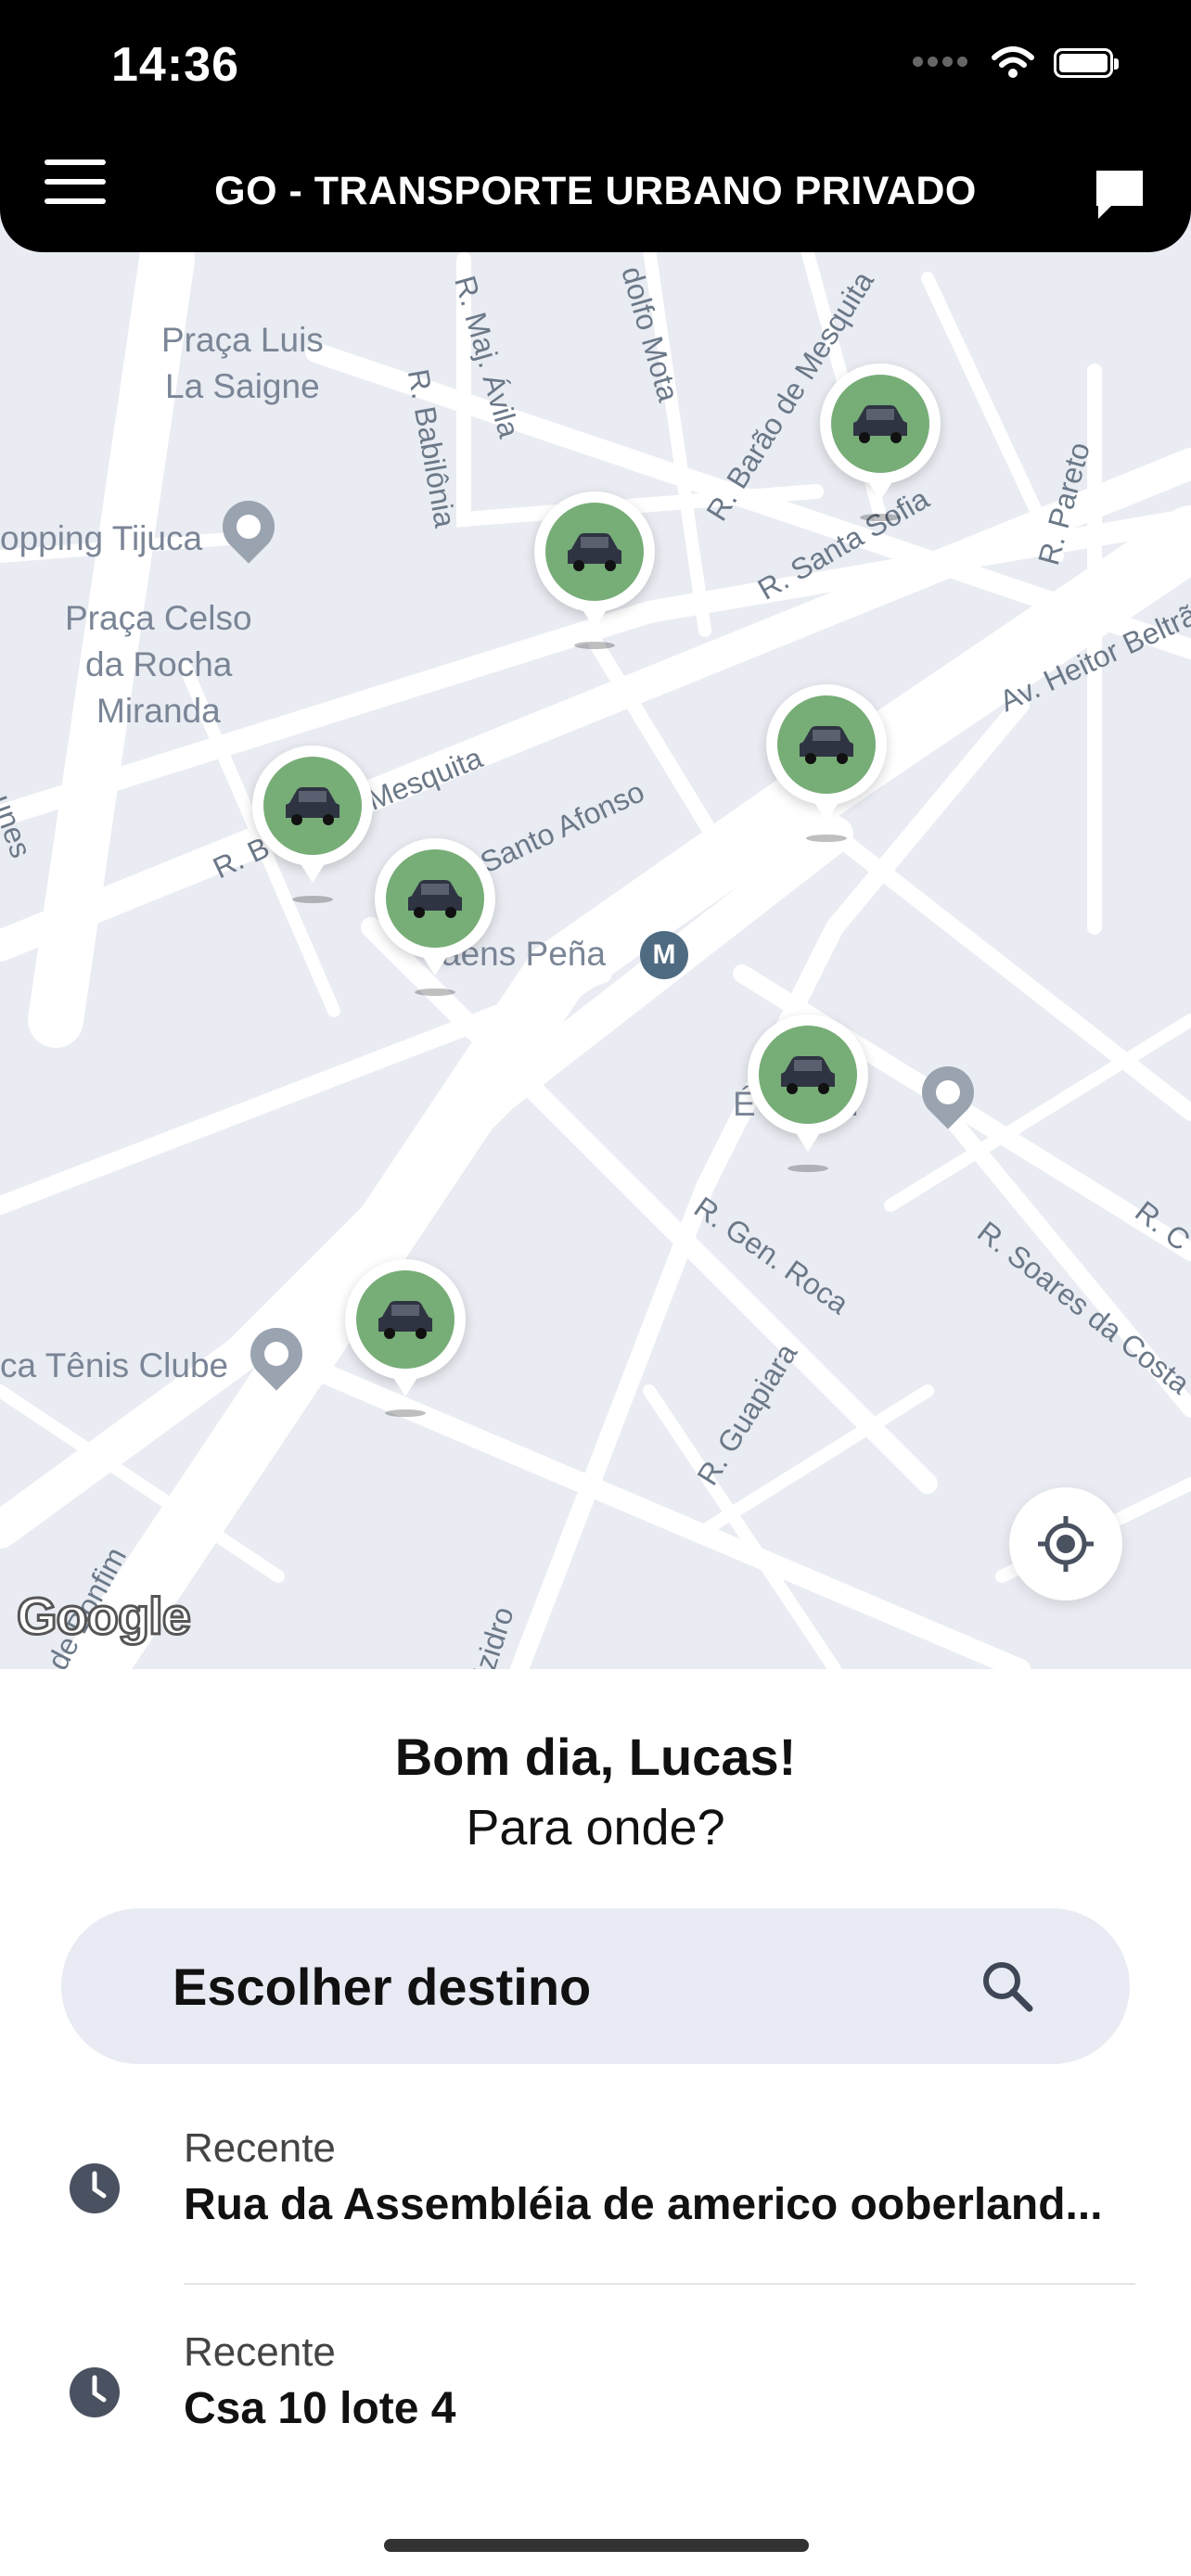  What do you see at coordinates (595, 1986) in the screenshot?
I see `destination-search-bar: Escolher destino` at bounding box center [595, 1986].